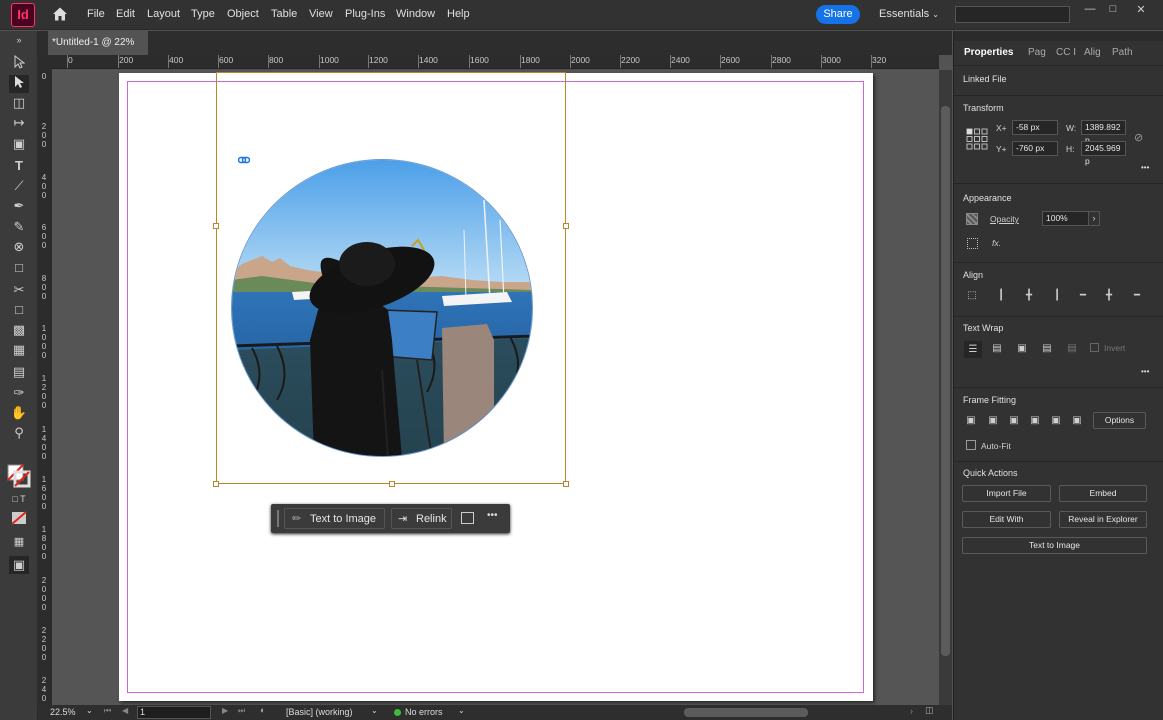 The width and height of the screenshot is (1163, 720). What do you see at coordinates (1006, 493) in the screenshot?
I see `import-file-button: Import File` at bounding box center [1006, 493].